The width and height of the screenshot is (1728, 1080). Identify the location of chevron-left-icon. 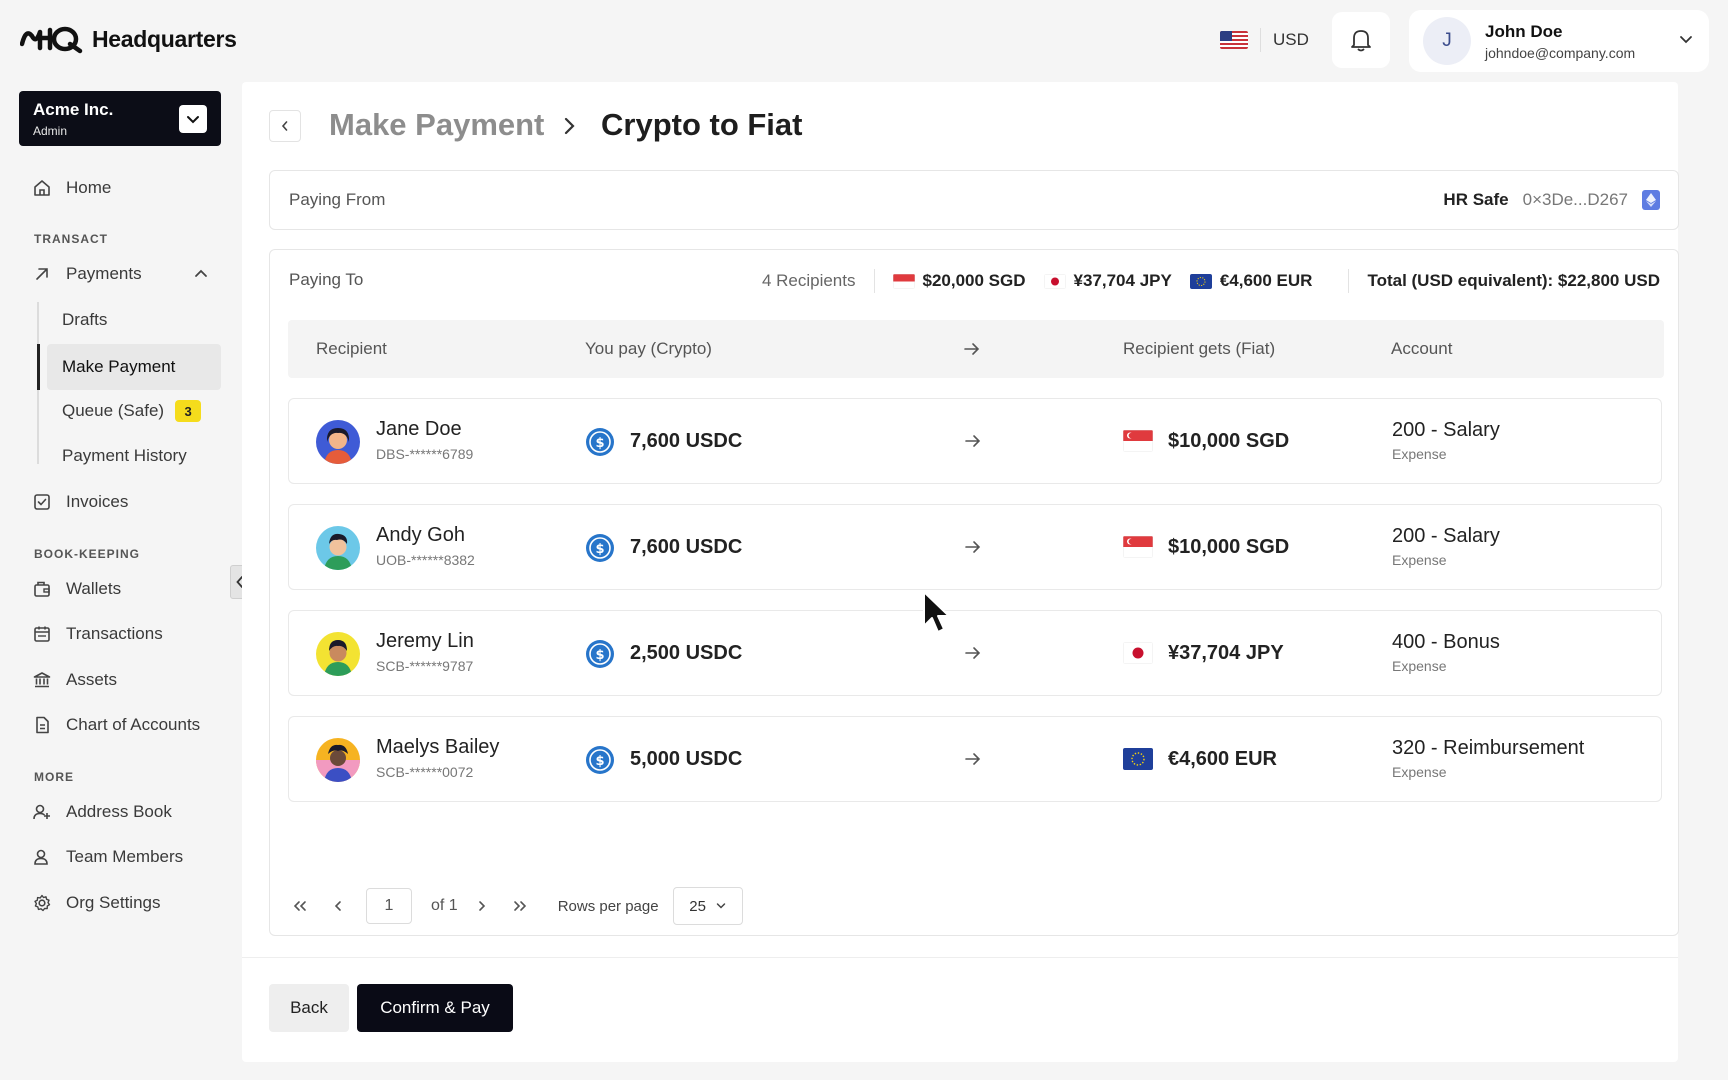
(284, 126).